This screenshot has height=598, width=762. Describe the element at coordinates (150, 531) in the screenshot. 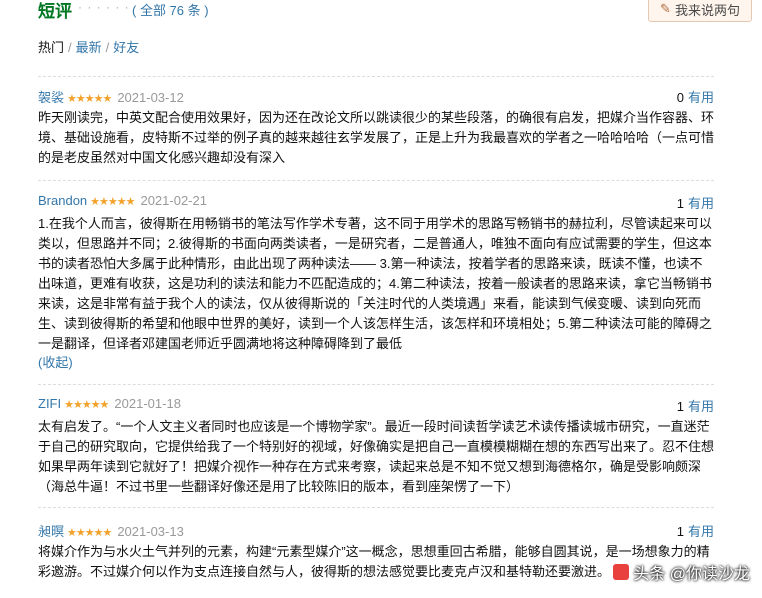

I see `review-date: 2021-03-13` at that location.